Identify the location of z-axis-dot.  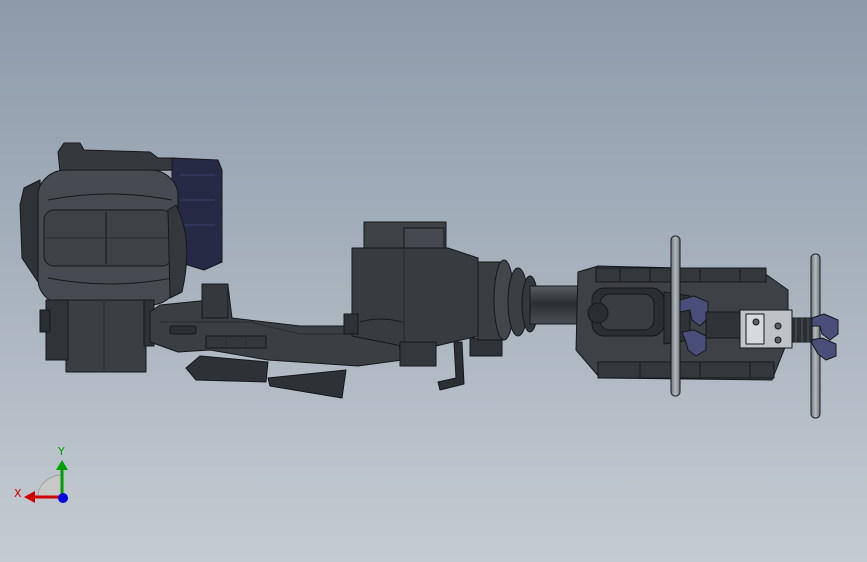
(63, 498).